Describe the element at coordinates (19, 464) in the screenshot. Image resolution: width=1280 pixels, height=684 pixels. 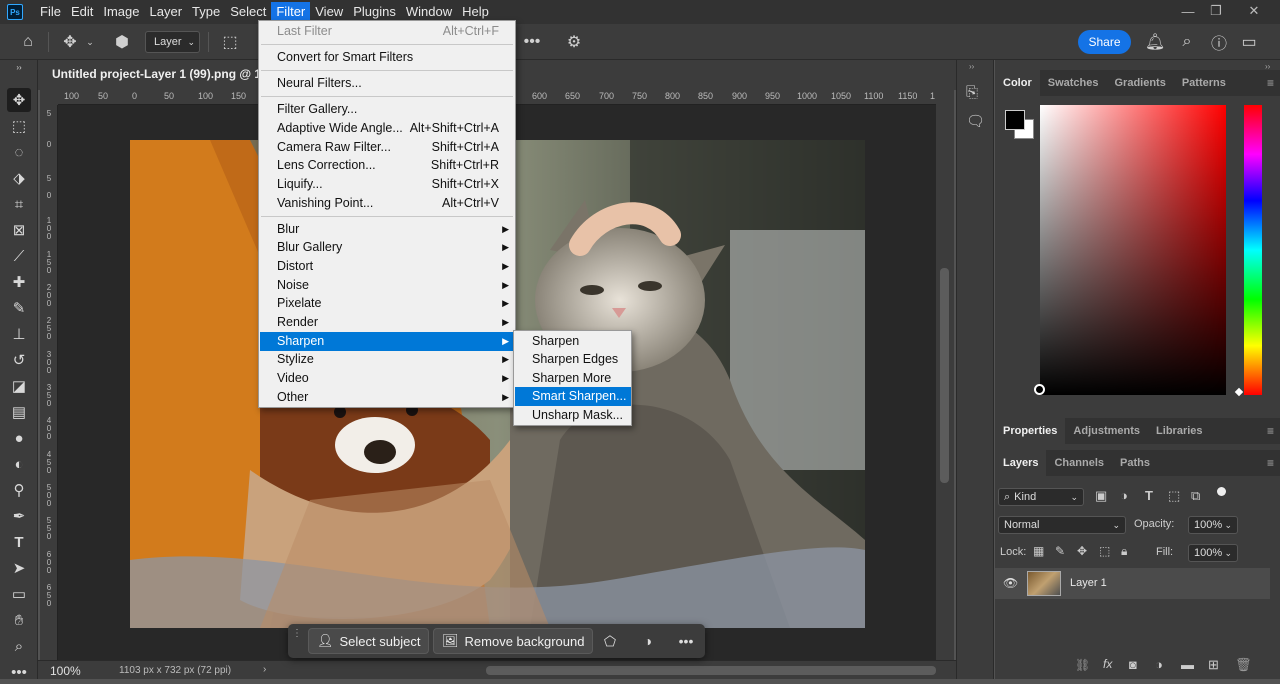
I see `dodge-tool-icon: ◐` at that location.